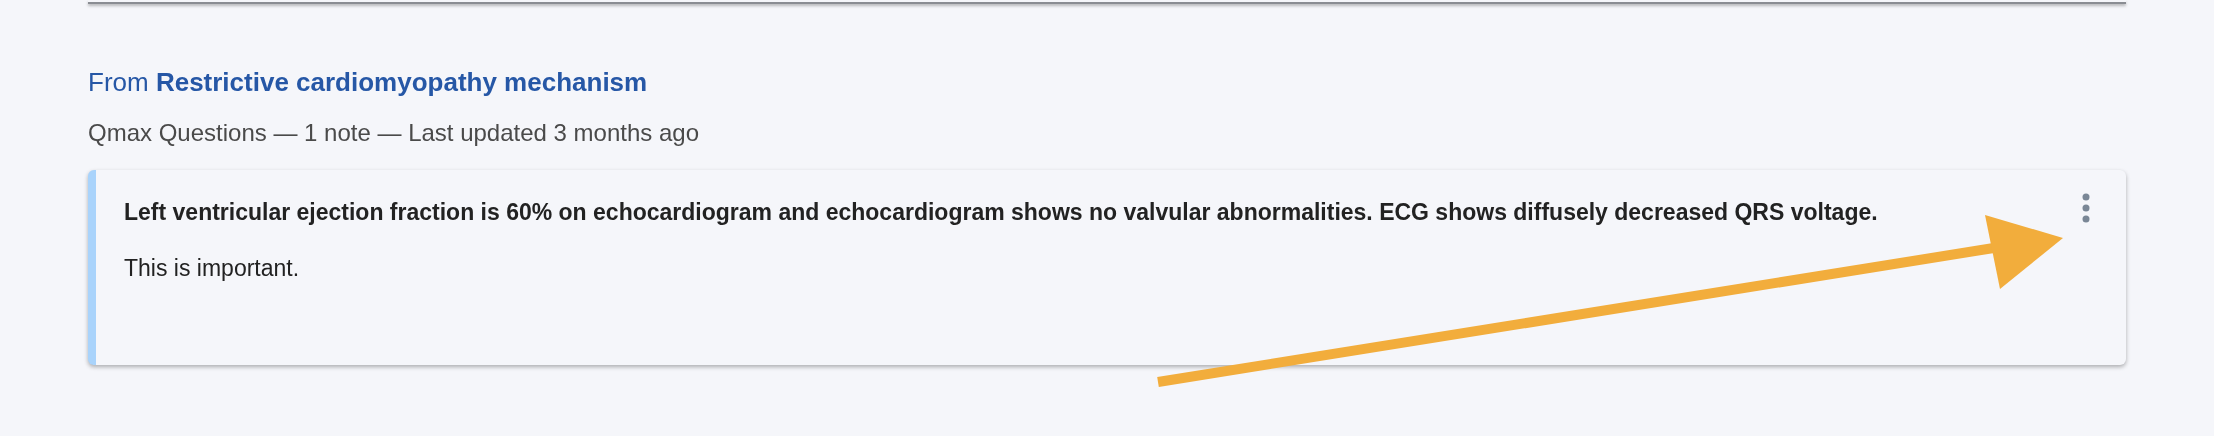  Describe the element at coordinates (368, 82) in the screenshot. I see `source-link: From Restrictive cardiomyopathy mechanism` at that location.